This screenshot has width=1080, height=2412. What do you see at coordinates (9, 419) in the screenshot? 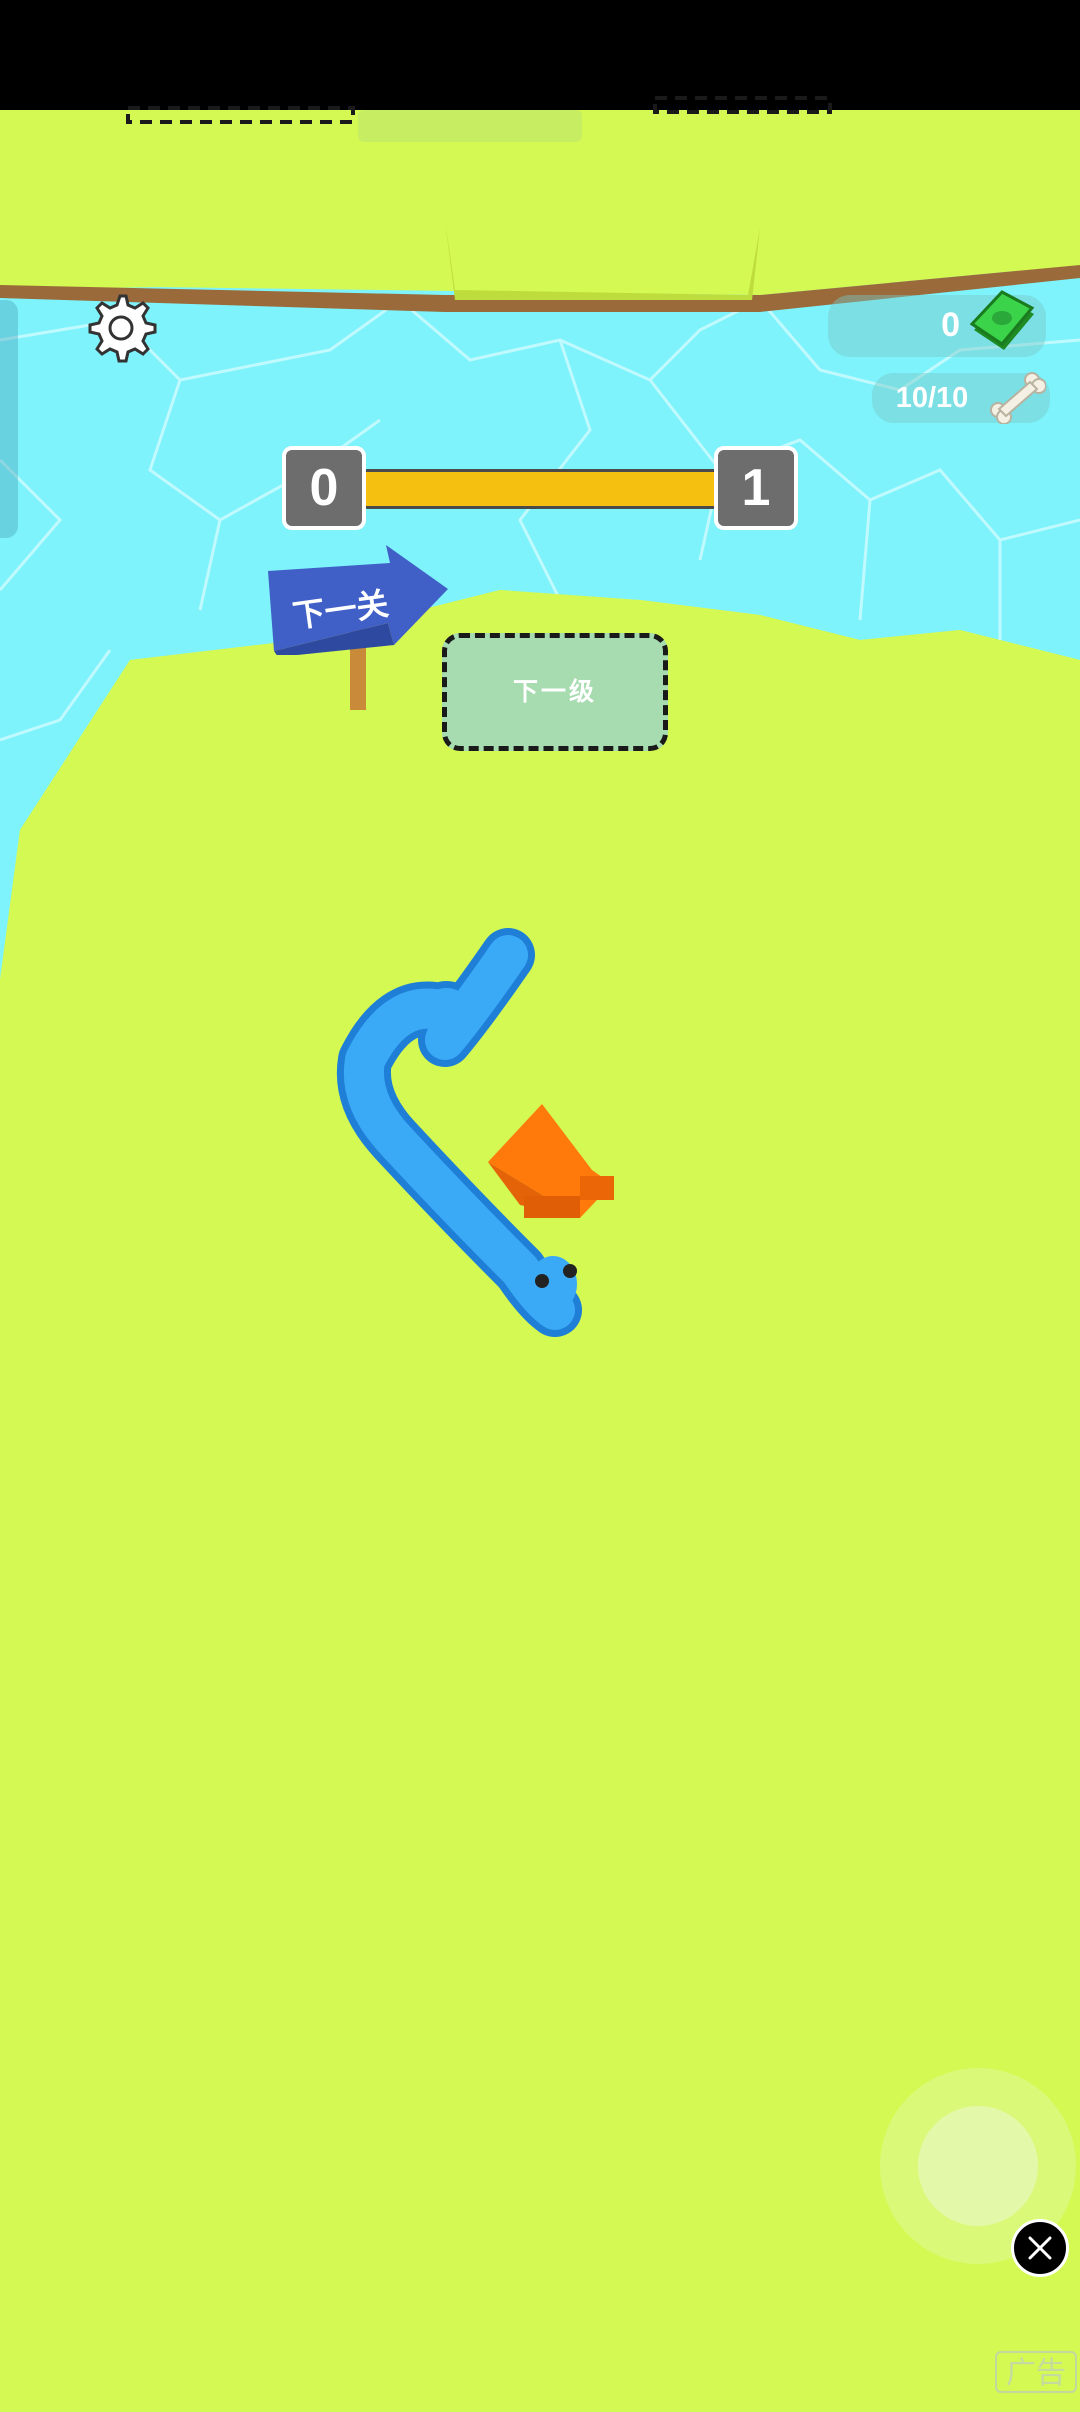
I see `side-panel` at bounding box center [9, 419].